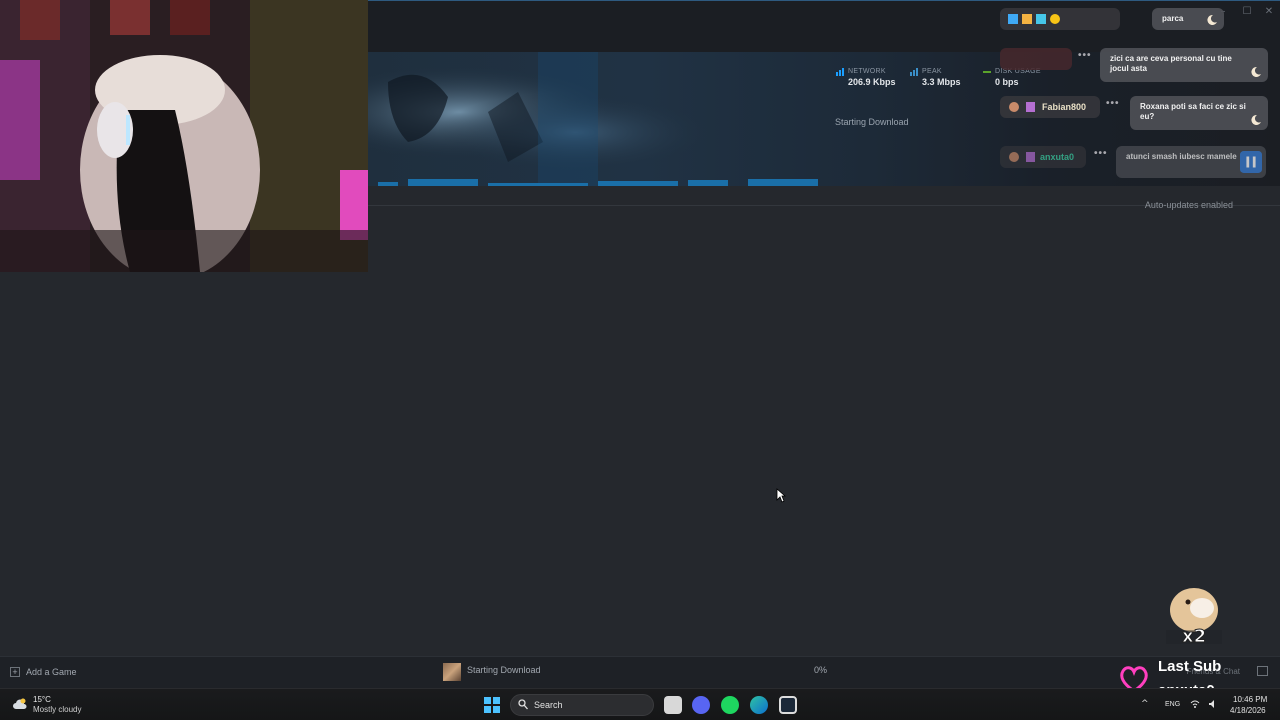  Describe the element at coordinates (1173, 18) in the screenshot. I see `chat-message-text: parca` at that location.